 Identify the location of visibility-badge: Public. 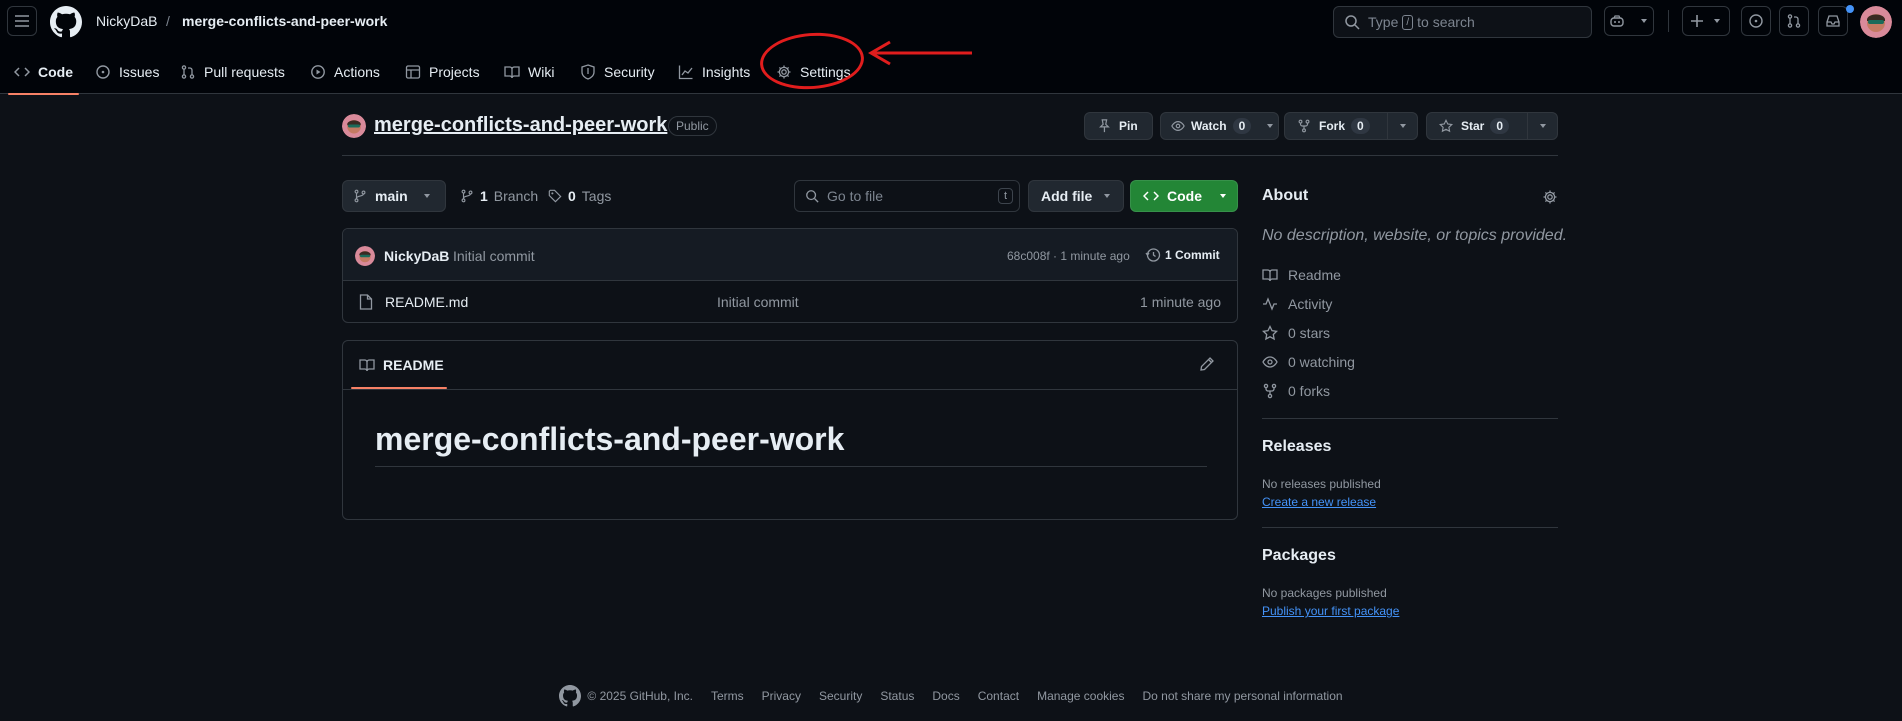
(692, 126).